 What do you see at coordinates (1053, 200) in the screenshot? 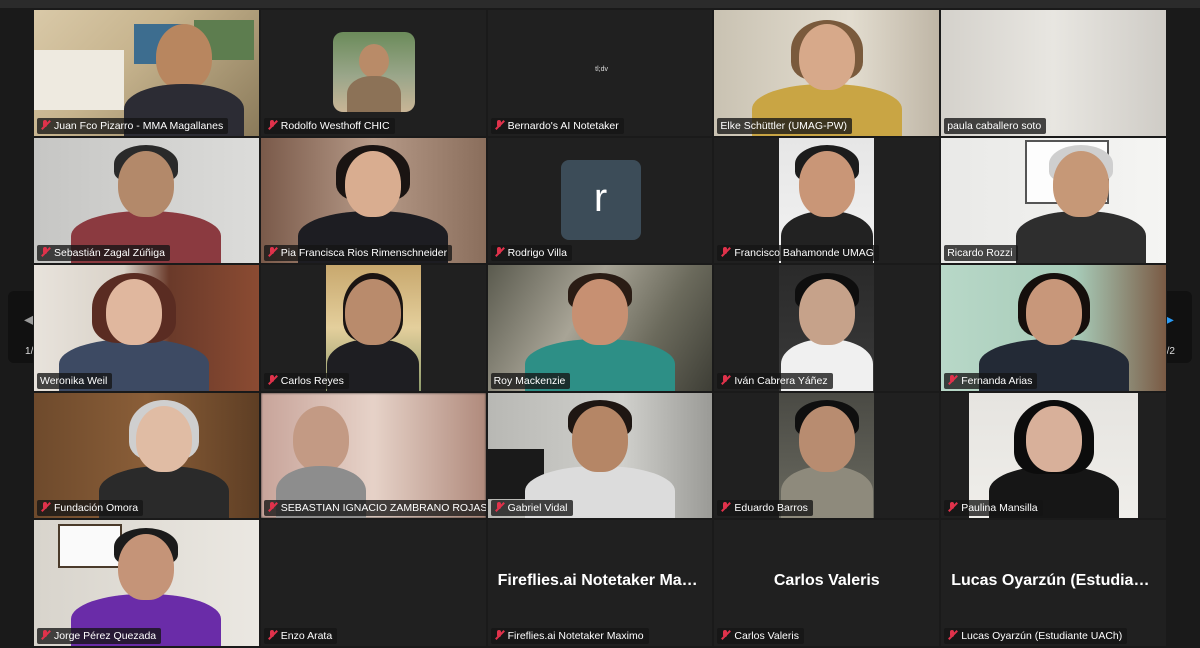
I see `participant-tile: Ricardo Rozzi` at bounding box center [1053, 200].